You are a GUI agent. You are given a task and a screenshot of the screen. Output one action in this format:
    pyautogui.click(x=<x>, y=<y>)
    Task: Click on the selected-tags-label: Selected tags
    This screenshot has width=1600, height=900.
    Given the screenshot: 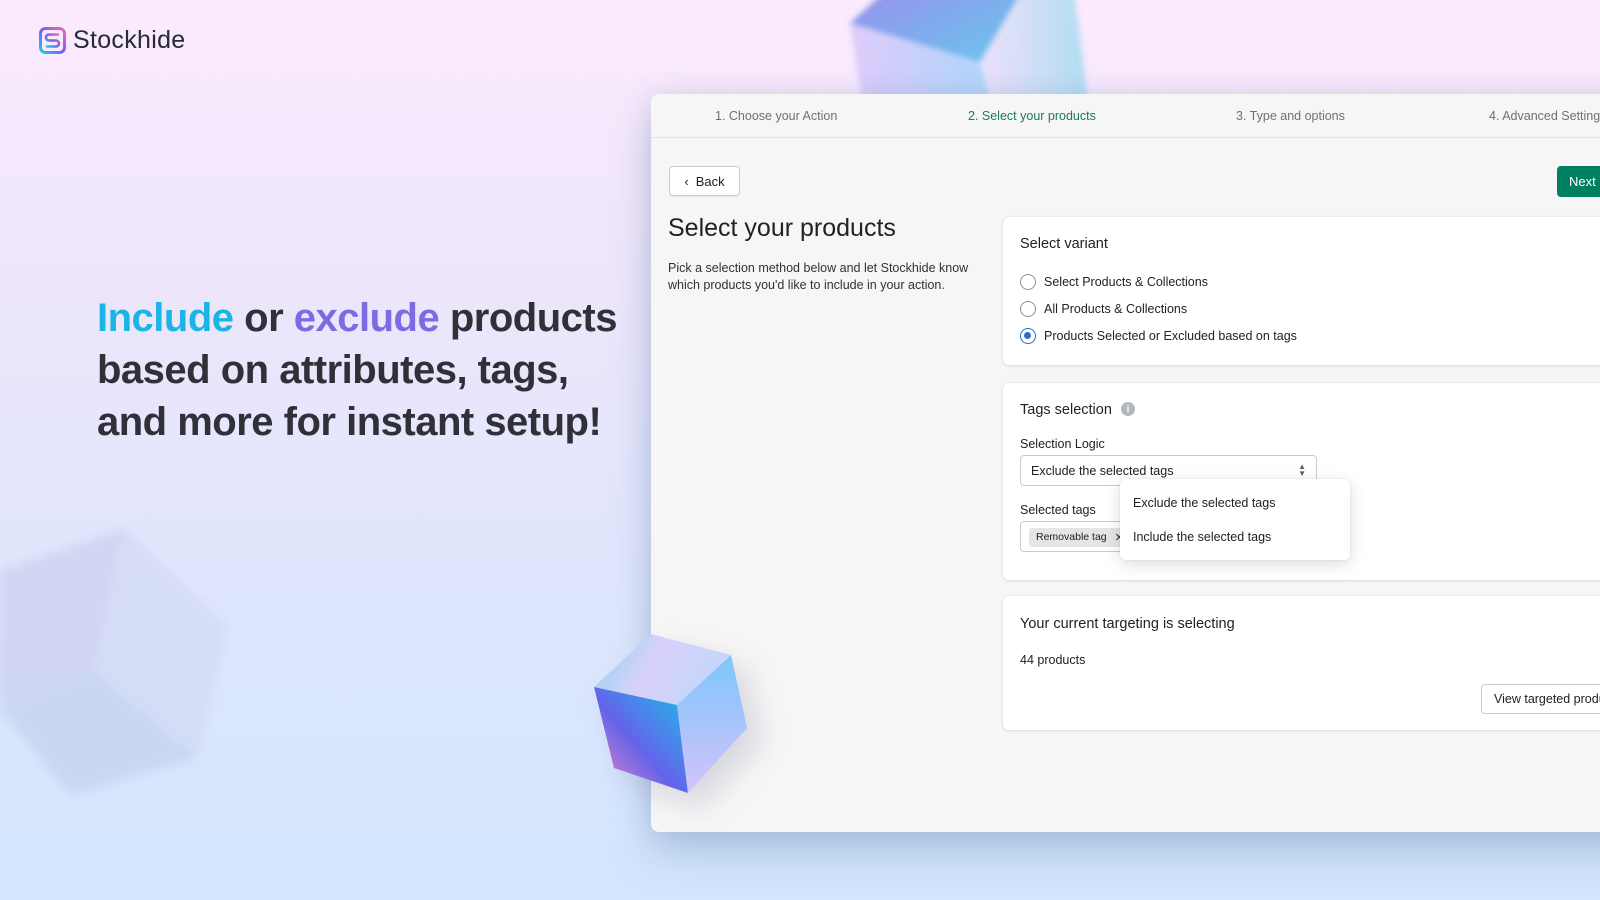 What is the action you would take?
    pyautogui.click(x=1058, y=510)
    